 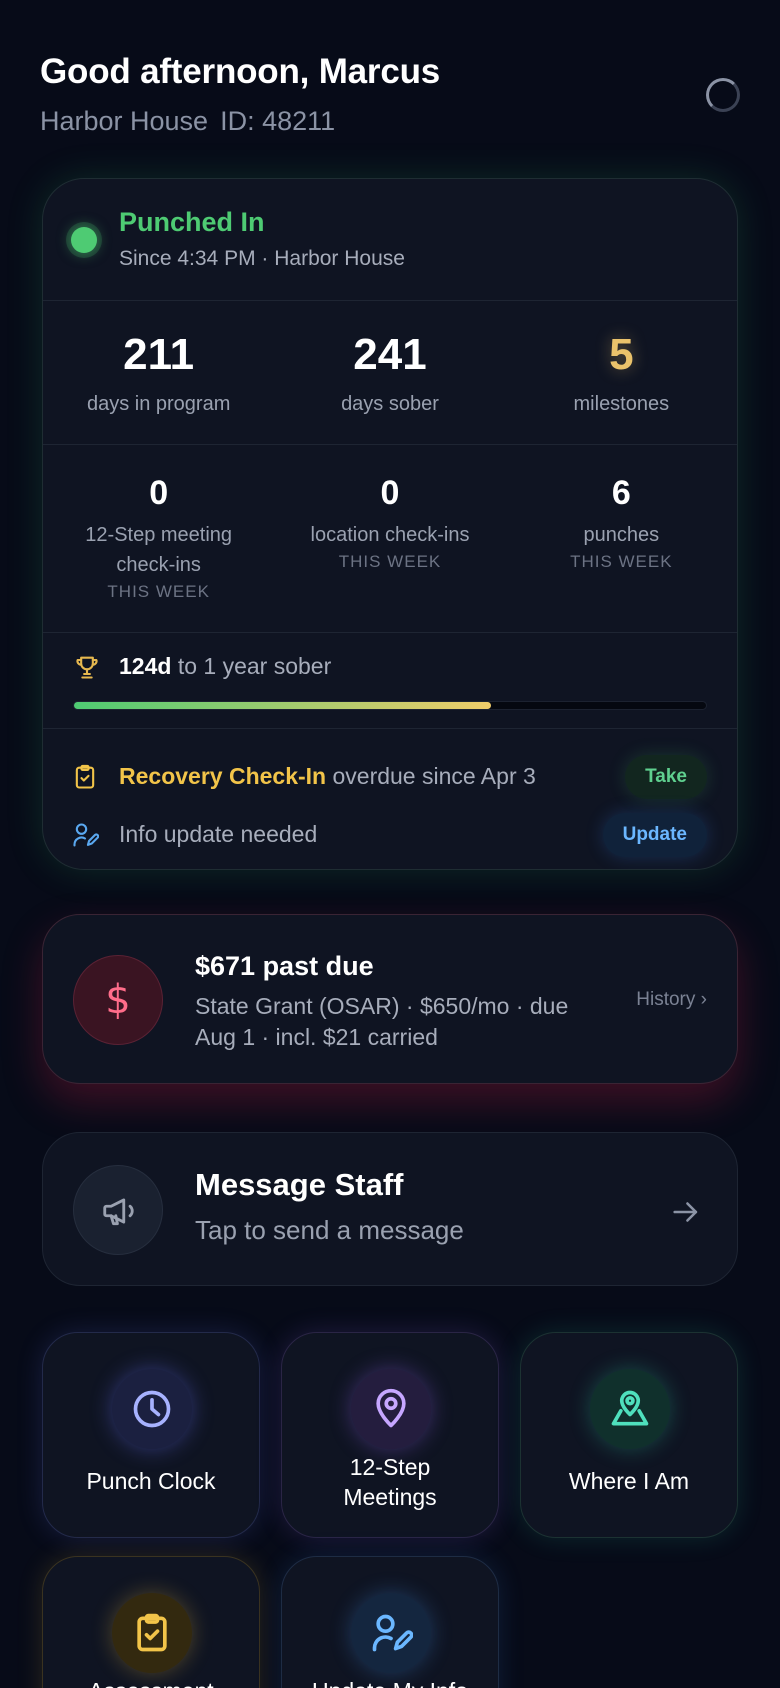 I want to click on stat-label: 12-Step meeting check-ins, so click(x=158, y=550).